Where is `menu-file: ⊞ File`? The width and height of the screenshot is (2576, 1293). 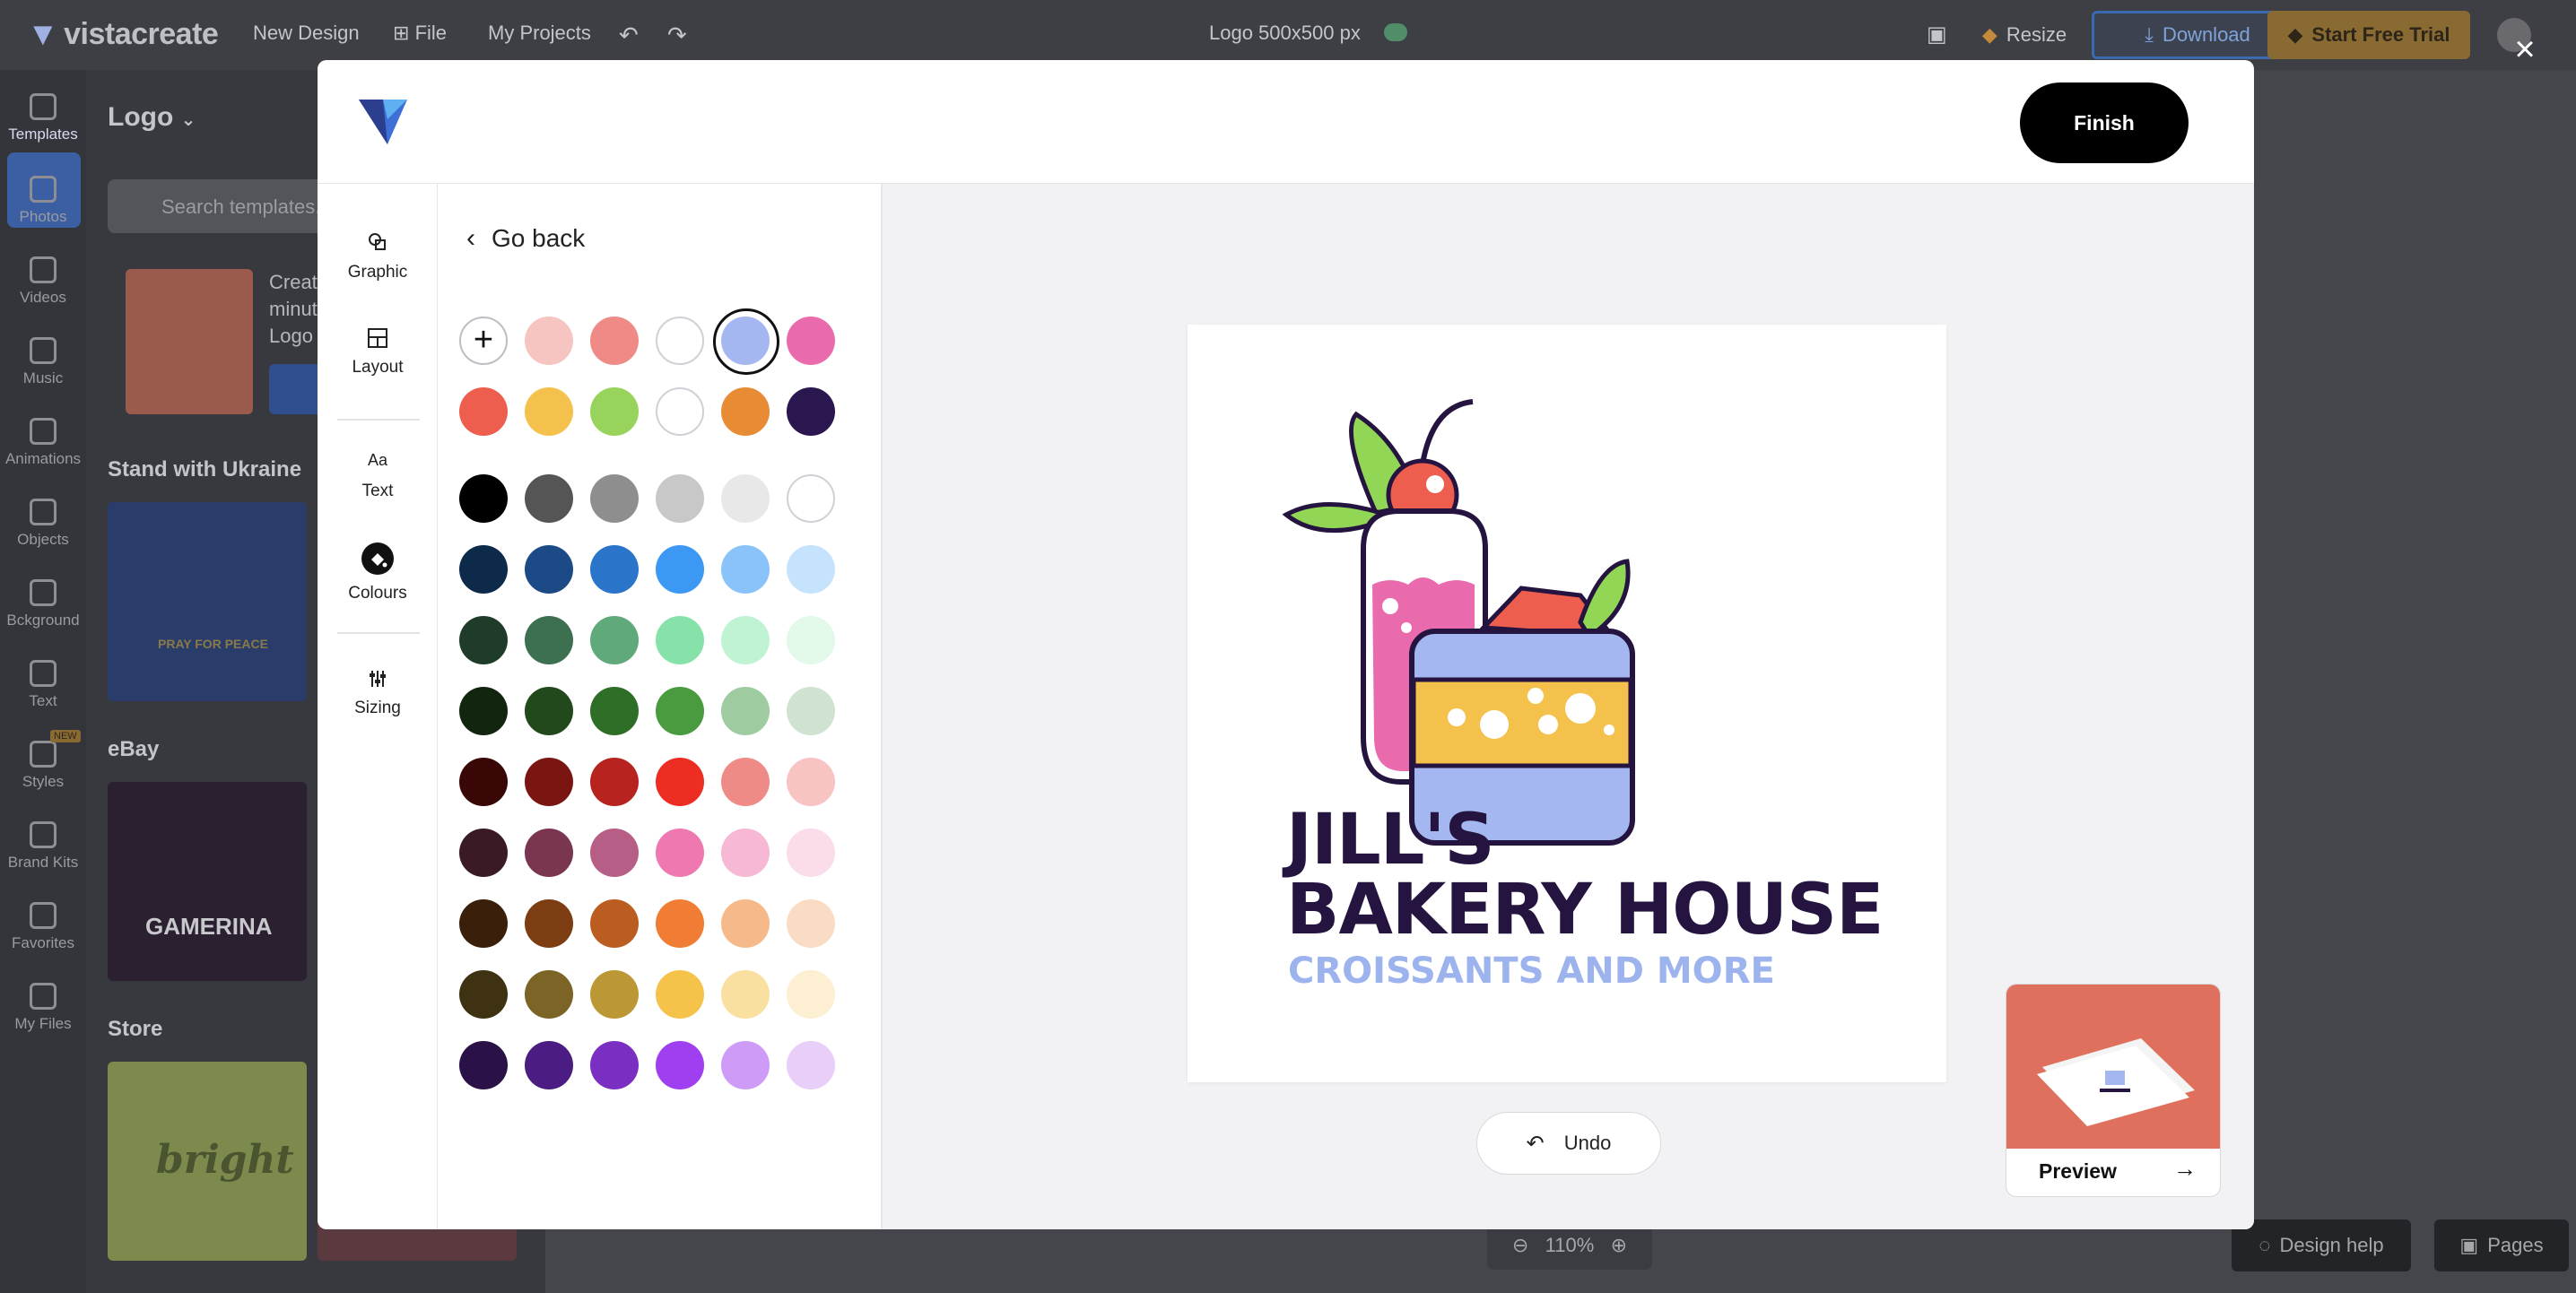
menu-file: ⊞ File is located at coordinates (420, 34).